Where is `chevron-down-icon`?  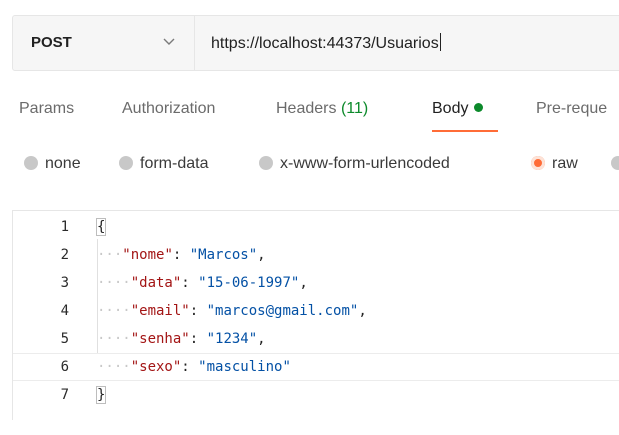 chevron-down-icon is located at coordinates (169, 41).